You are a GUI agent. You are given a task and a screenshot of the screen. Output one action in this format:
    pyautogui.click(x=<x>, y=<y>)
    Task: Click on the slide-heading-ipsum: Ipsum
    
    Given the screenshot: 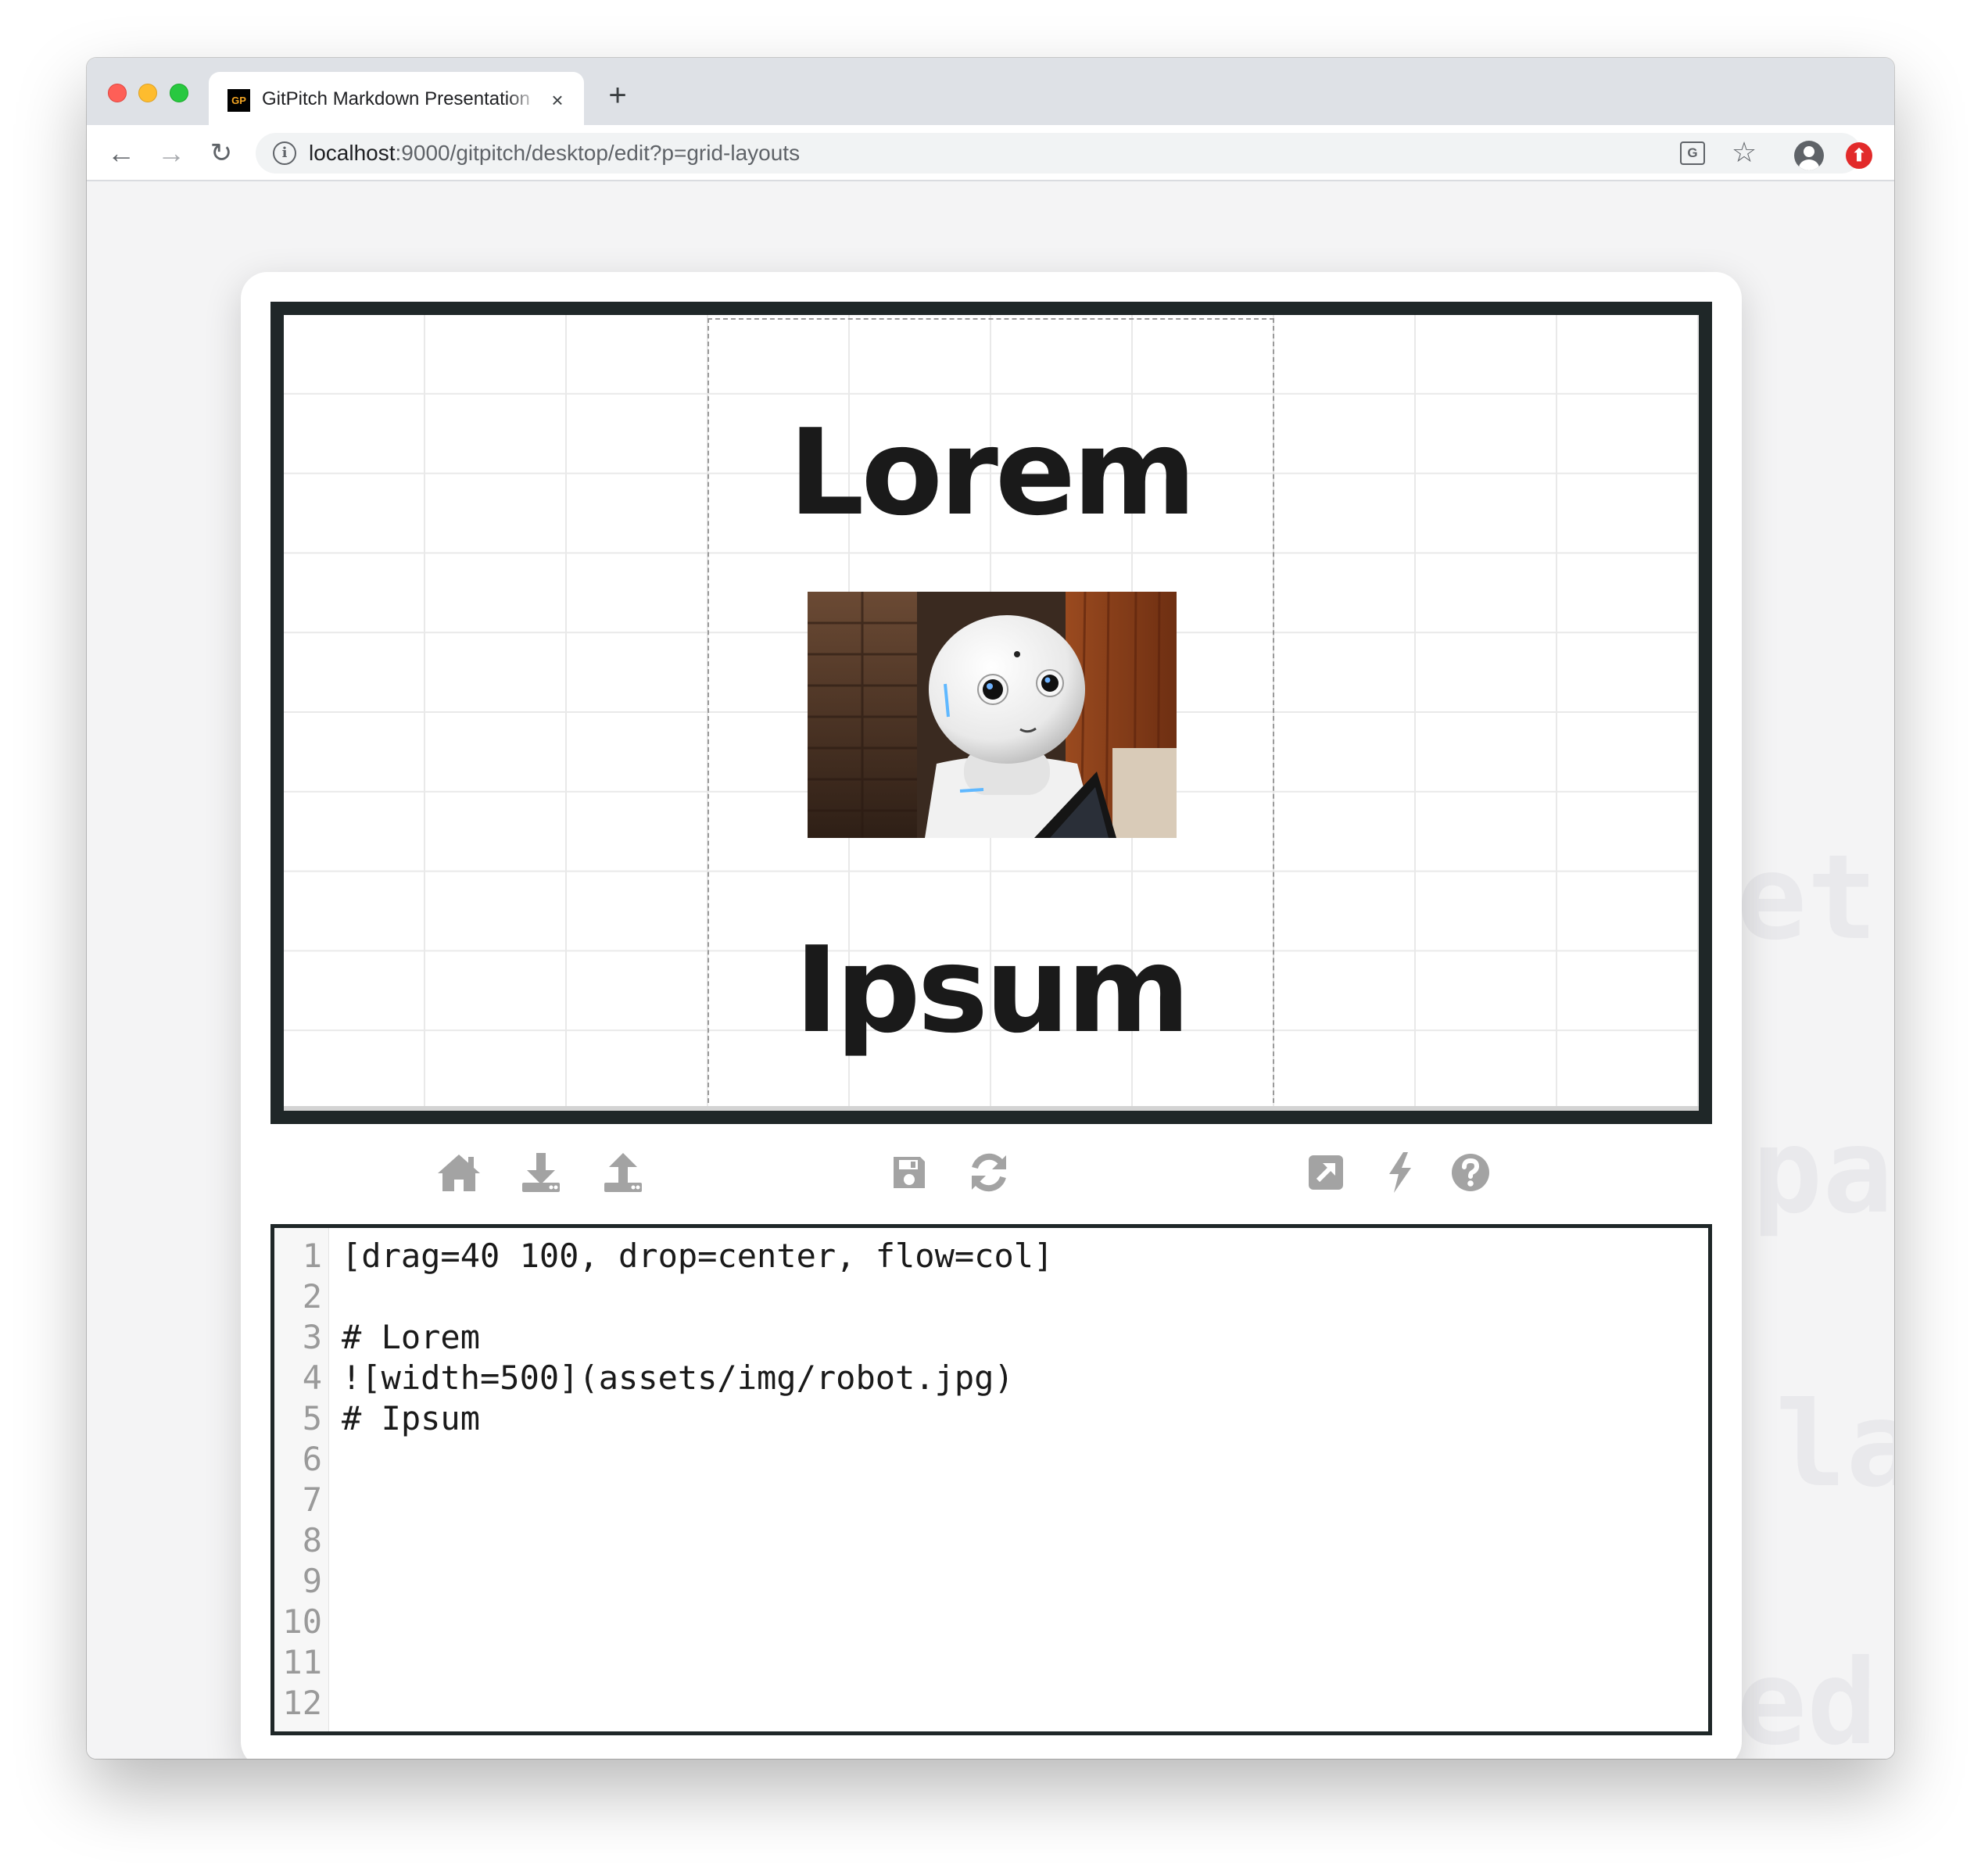 What is the action you would take?
    pyautogui.click(x=992, y=990)
    